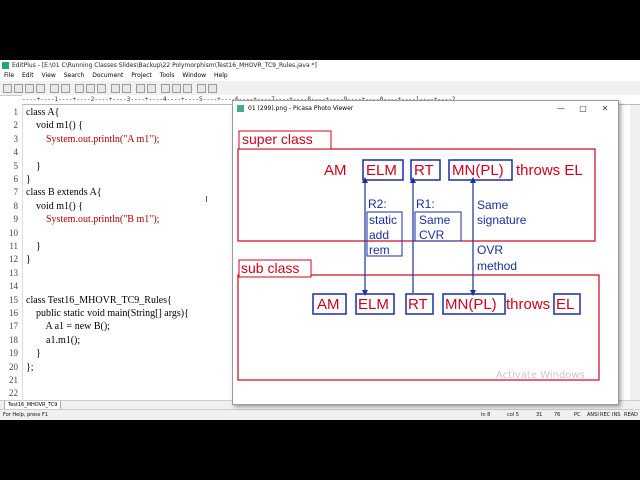 This screenshot has height=480, width=640. What do you see at coordinates (13, 259) in the screenshot?
I see `line-number: 12` at bounding box center [13, 259].